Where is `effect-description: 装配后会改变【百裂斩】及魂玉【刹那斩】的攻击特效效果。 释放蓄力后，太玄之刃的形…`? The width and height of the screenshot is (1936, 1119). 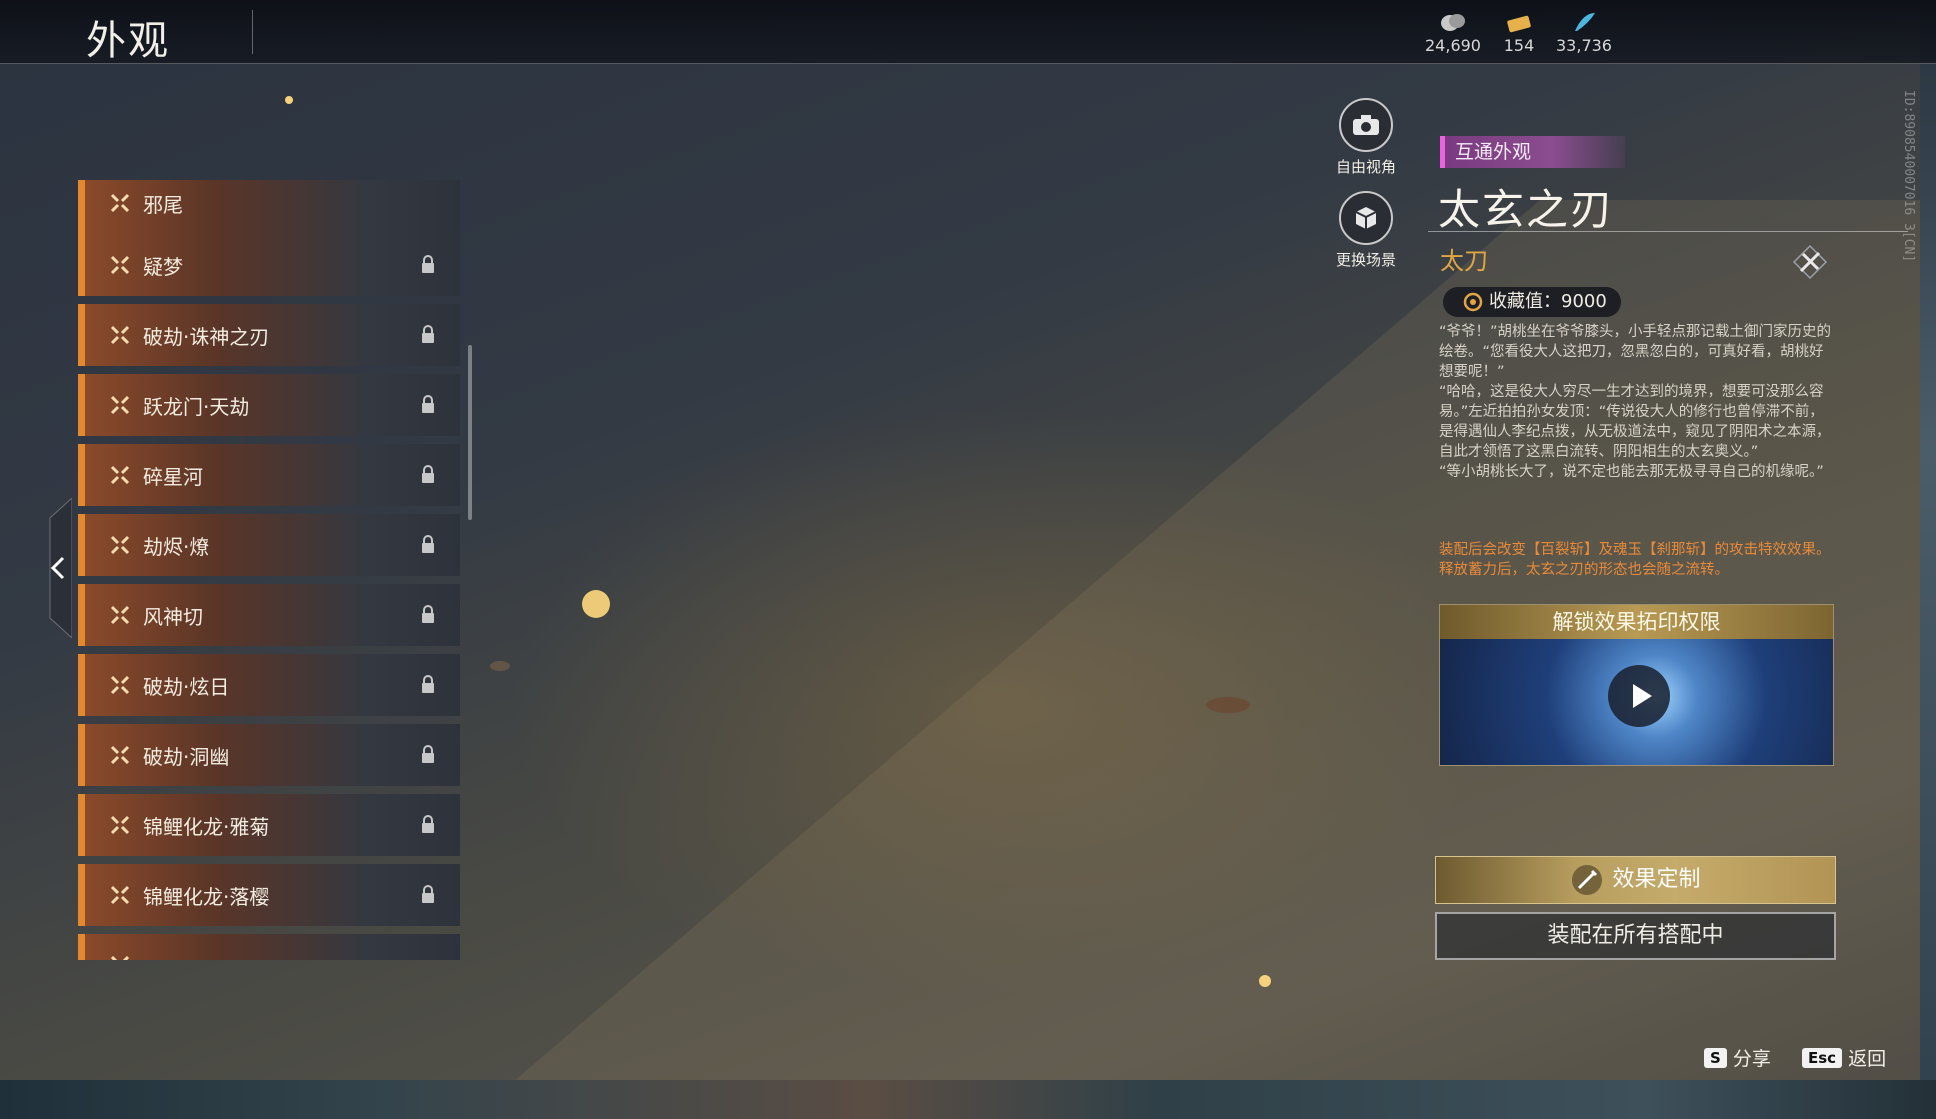
effect-description: 装配后会改变【百裂斩】及魂玉【刹那斩】的攻击特效效果。 释放蓄力后，太玄之刃的形… is located at coordinates (1635, 560).